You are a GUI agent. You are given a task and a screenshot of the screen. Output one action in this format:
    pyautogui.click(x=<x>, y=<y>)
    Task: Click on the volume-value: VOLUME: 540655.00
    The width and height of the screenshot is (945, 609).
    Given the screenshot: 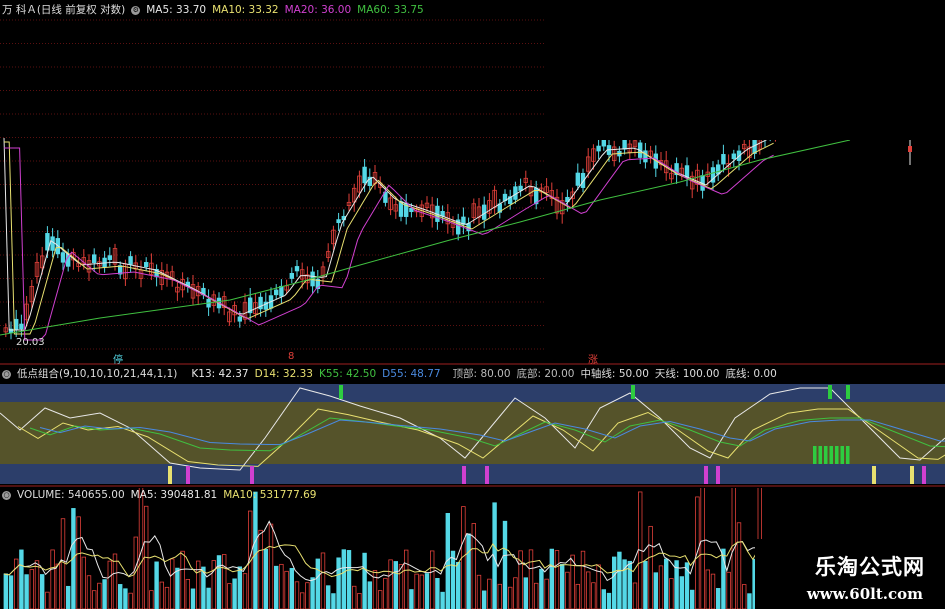 What is the action you would take?
    pyautogui.click(x=71, y=495)
    